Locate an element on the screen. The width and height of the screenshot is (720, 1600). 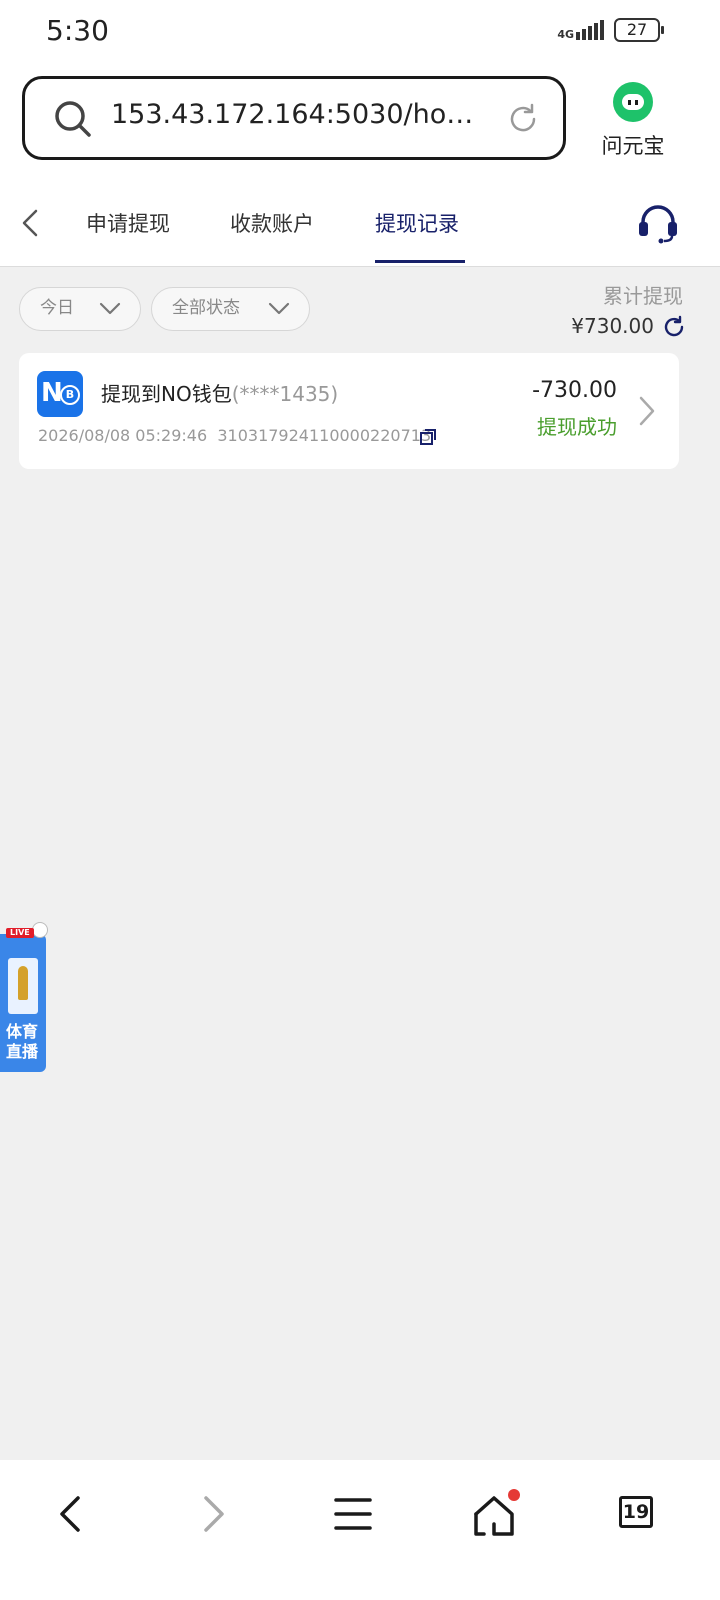
menu-icon is located at coordinates (353, 1514).